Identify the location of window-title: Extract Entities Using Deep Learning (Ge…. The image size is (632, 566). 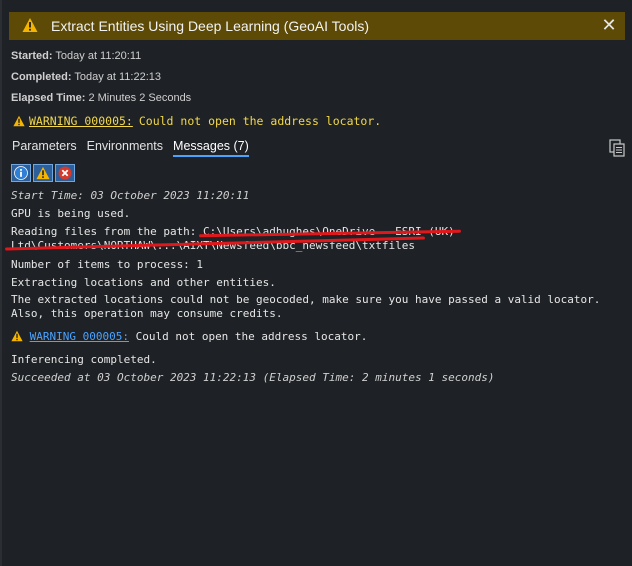
(210, 26).